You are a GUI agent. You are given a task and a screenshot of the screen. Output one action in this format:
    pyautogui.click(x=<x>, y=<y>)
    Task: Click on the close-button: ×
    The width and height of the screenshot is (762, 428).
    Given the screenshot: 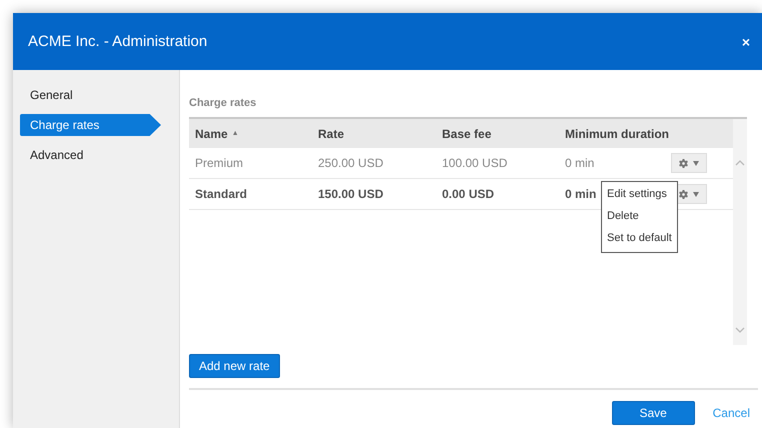 What is the action you would take?
    pyautogui.click(x=746, y=42)
    